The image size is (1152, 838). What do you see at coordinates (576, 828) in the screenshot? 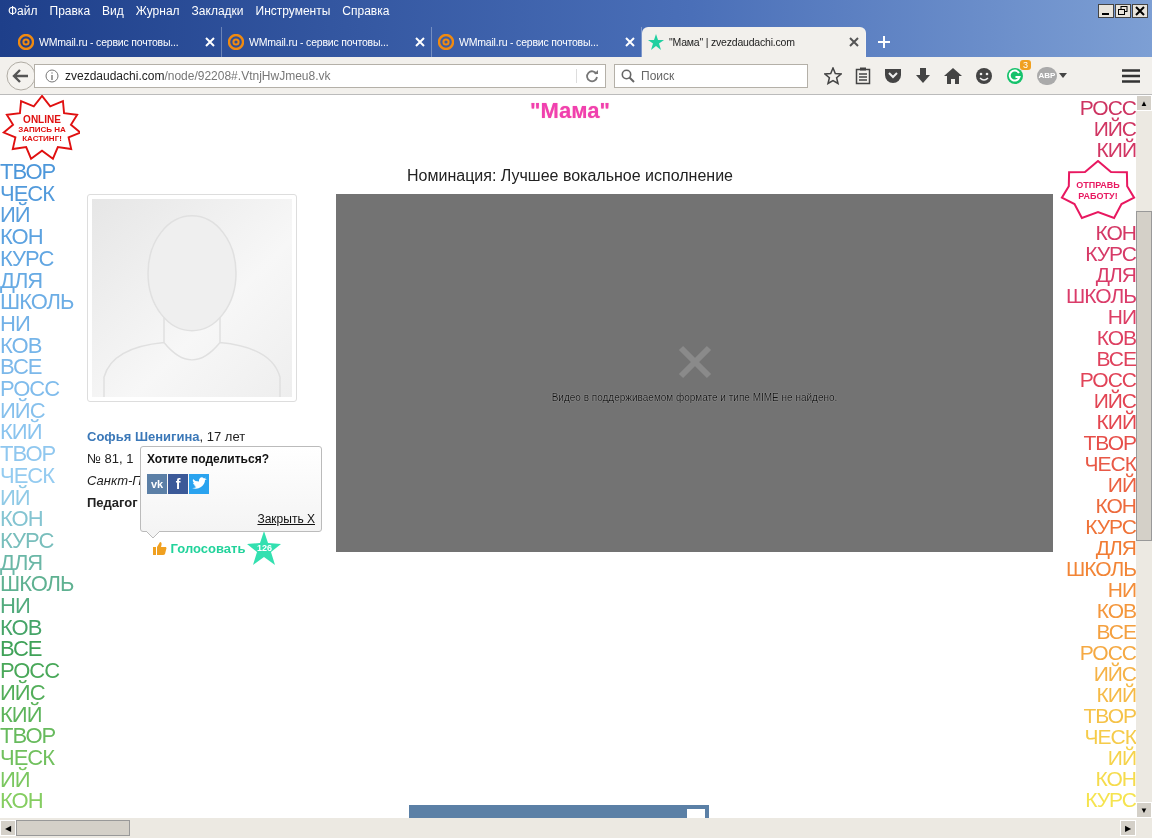
I see `horizontal-scrollbar: ◀ ▶` at bounding box center [576, 828].